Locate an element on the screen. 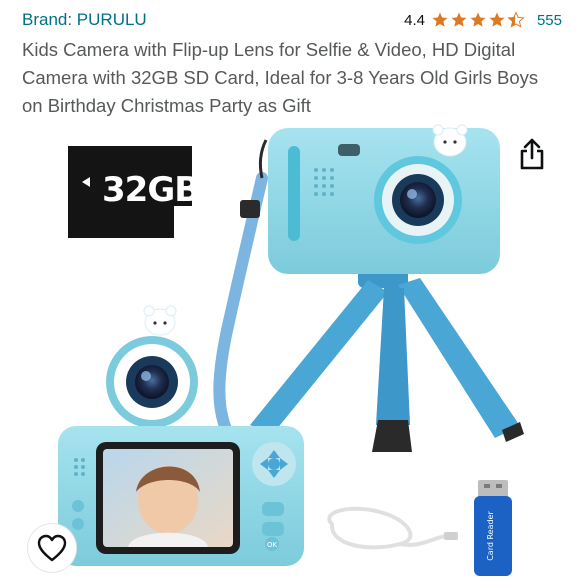  card-reader: Card Reader is located at coordinates (493, 528).